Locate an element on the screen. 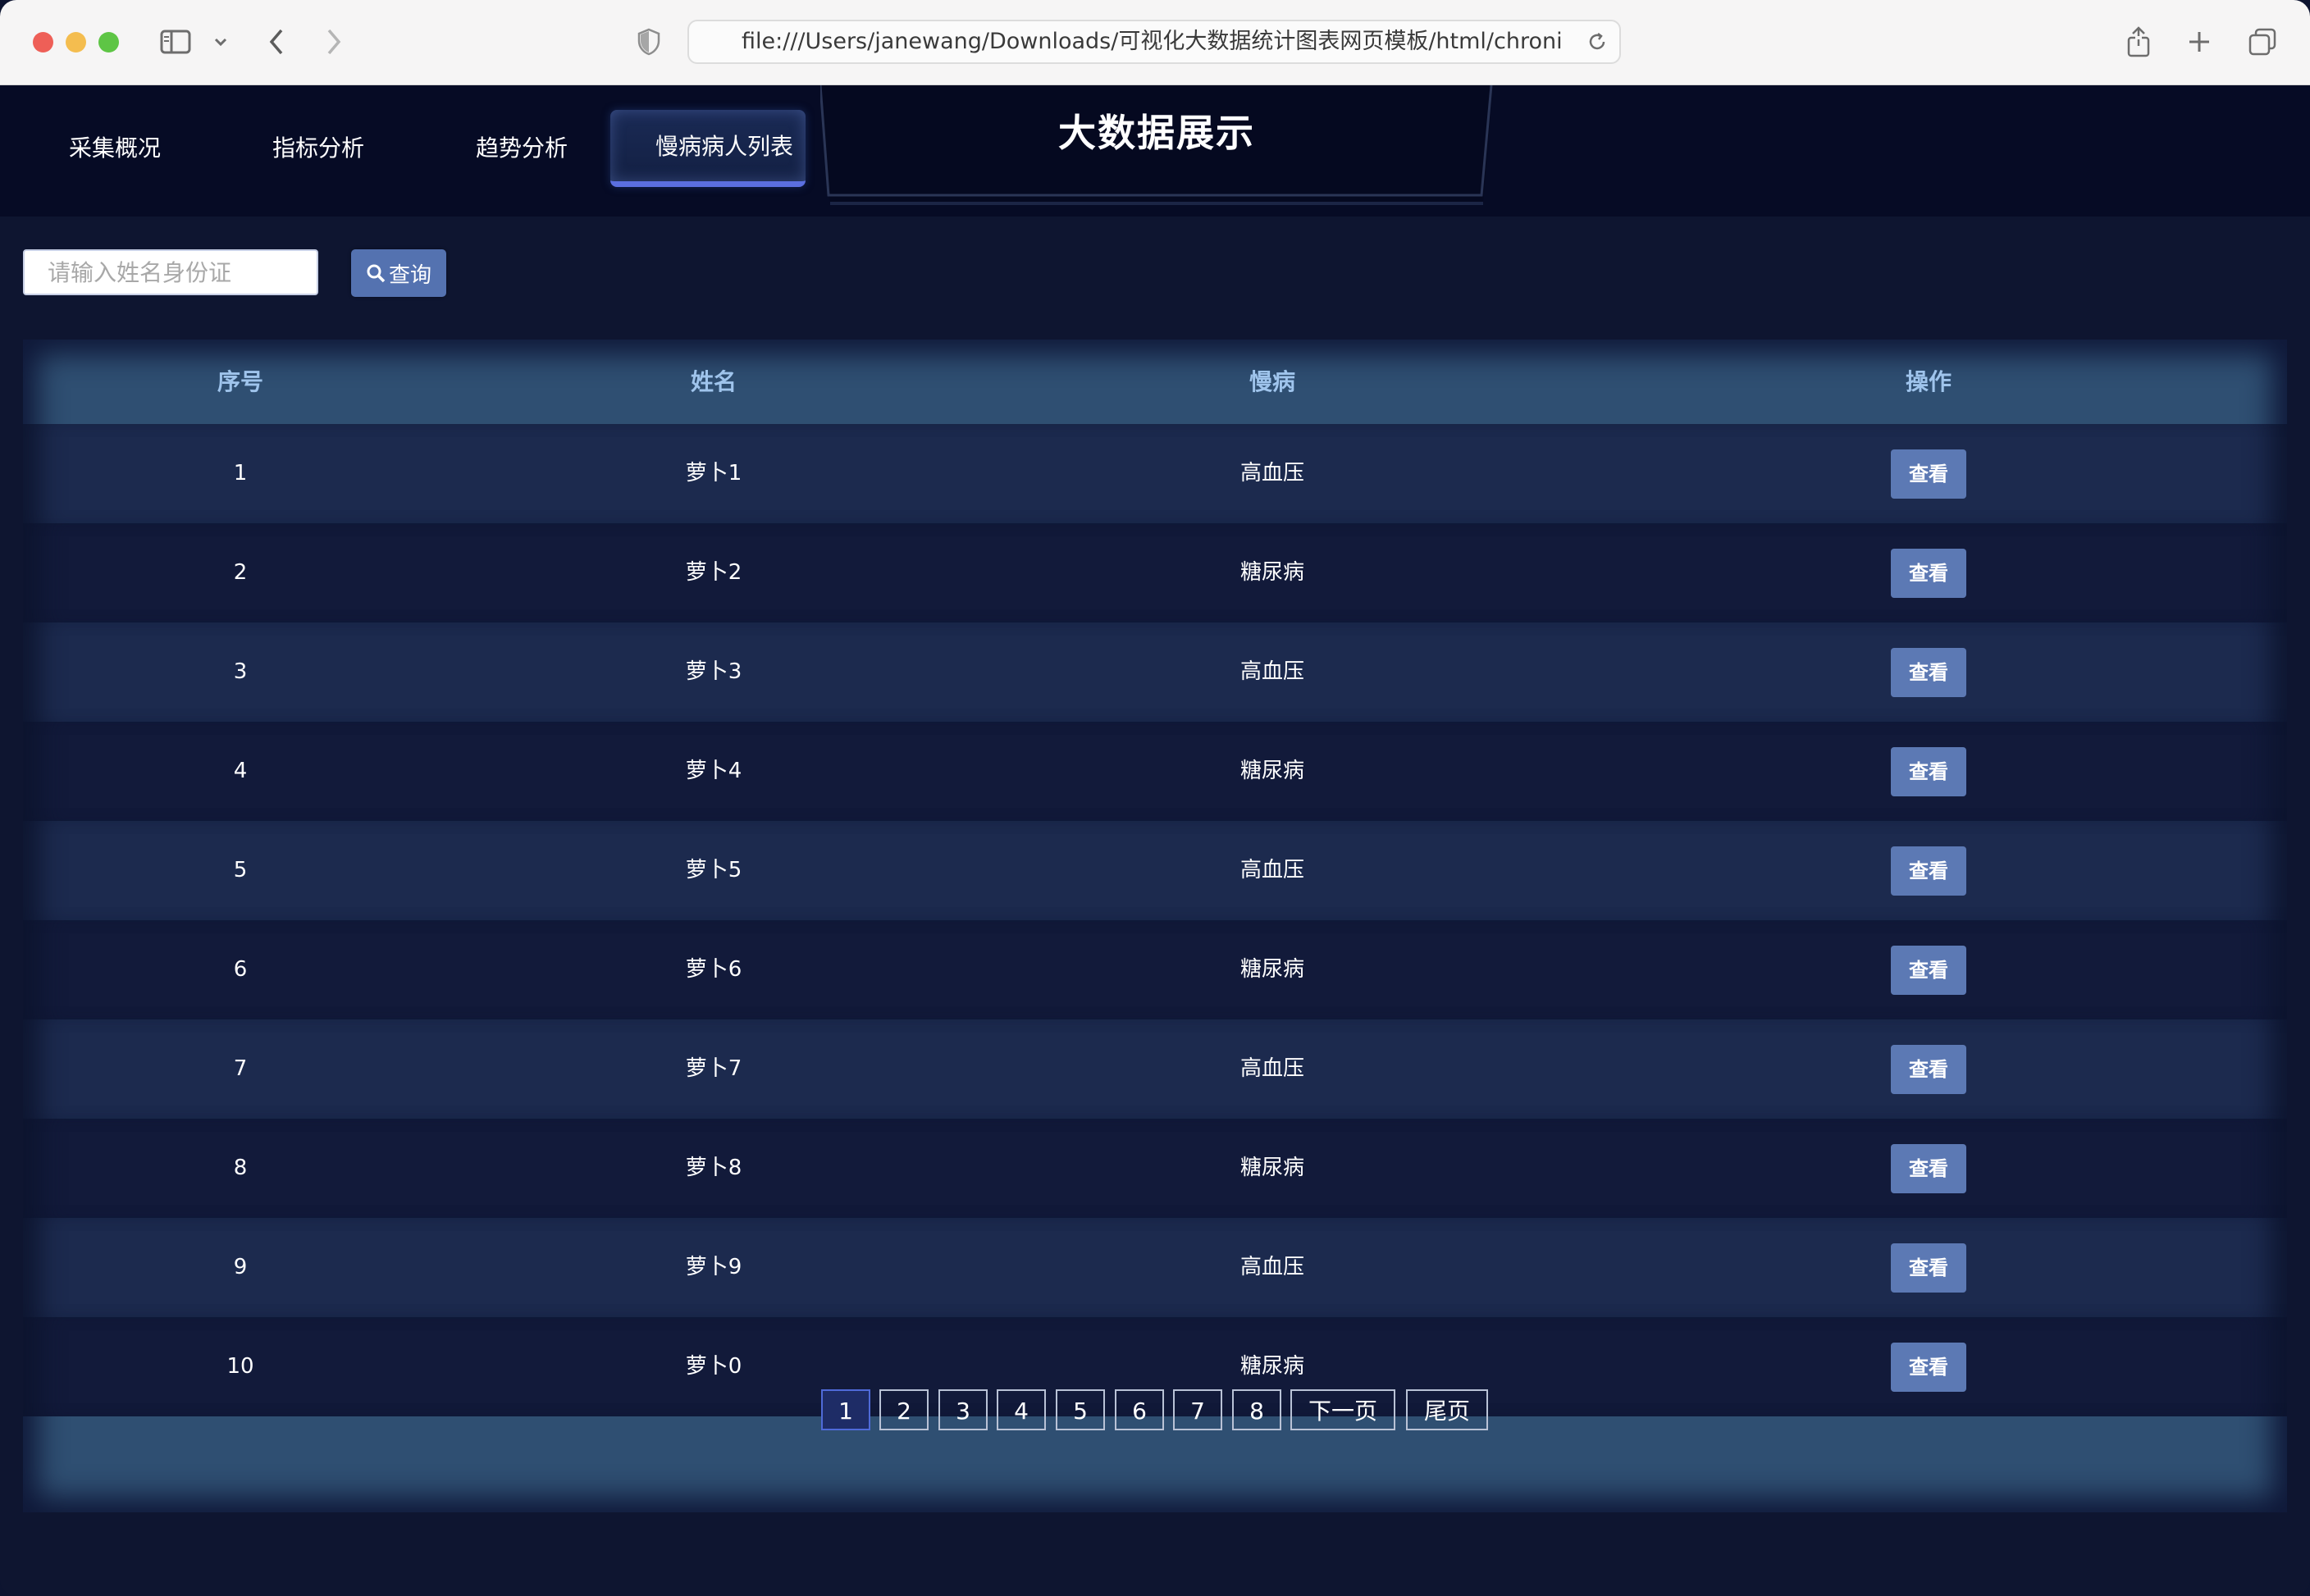  top-nav-bar: 采集概况 指标分析 趋势分析 慢病病人列表 大数据展示 is located at coordinates (1155, 151).